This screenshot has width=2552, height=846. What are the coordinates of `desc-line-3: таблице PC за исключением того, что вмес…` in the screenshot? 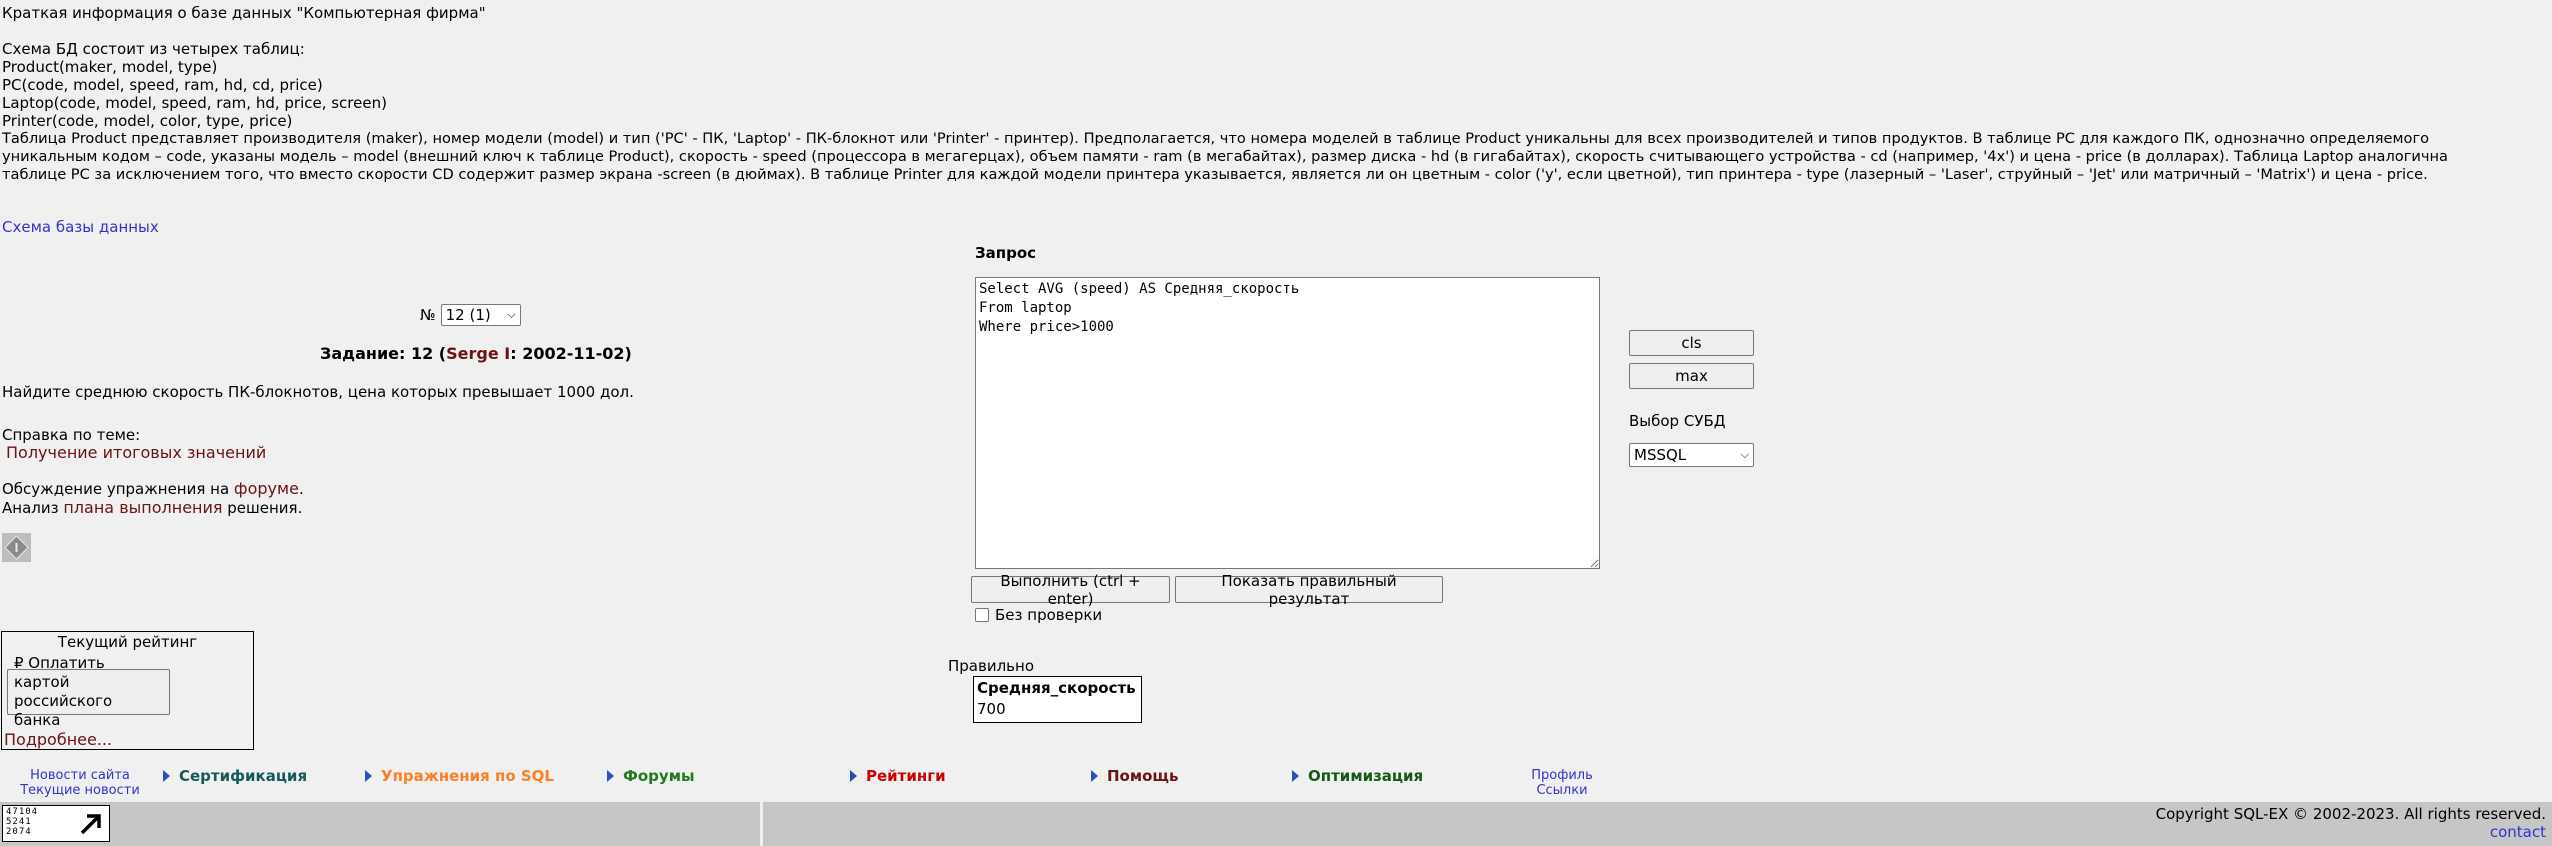 It's located at (1215, 174).